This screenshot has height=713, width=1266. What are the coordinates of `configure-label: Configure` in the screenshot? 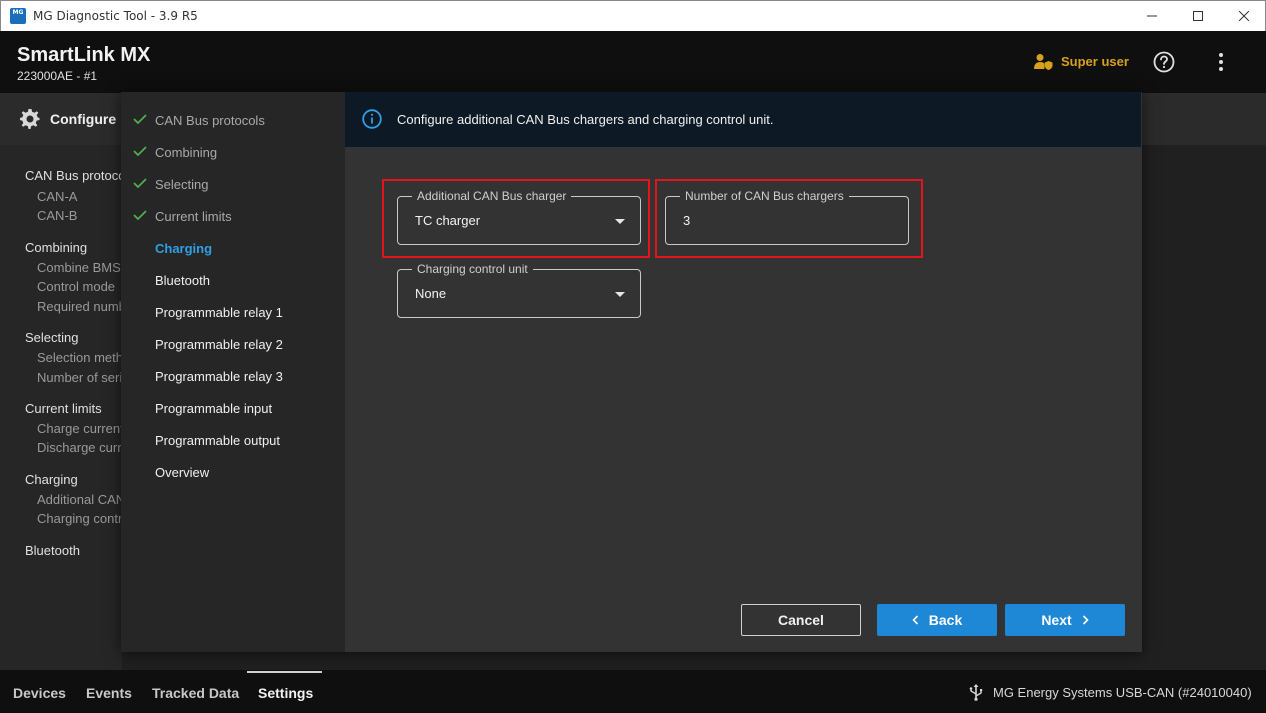 It's located at (83, 119).